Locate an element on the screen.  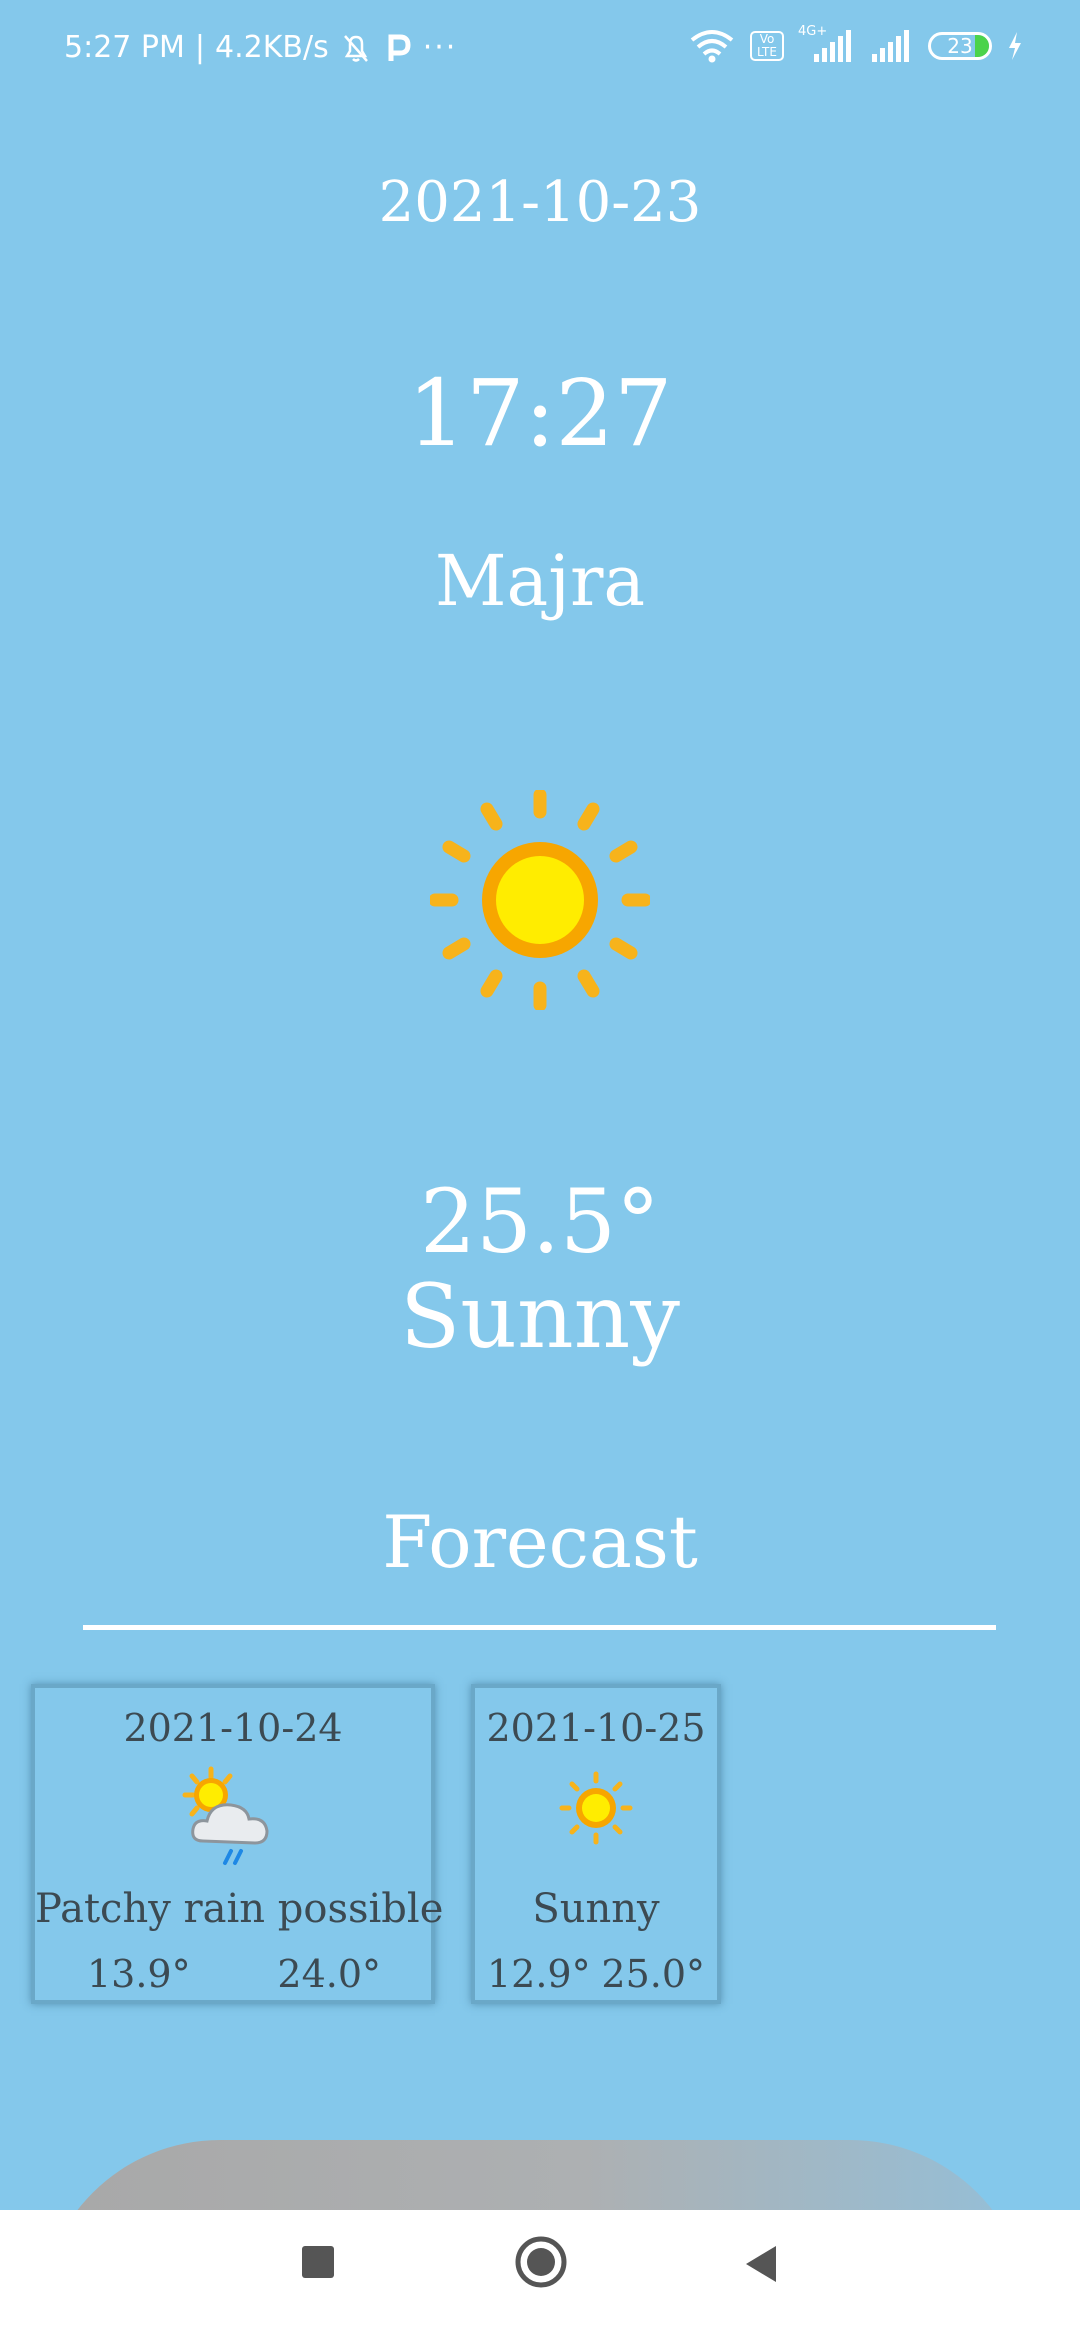
status-speed: 4.2KB/s is located at coordinates (272, 47).